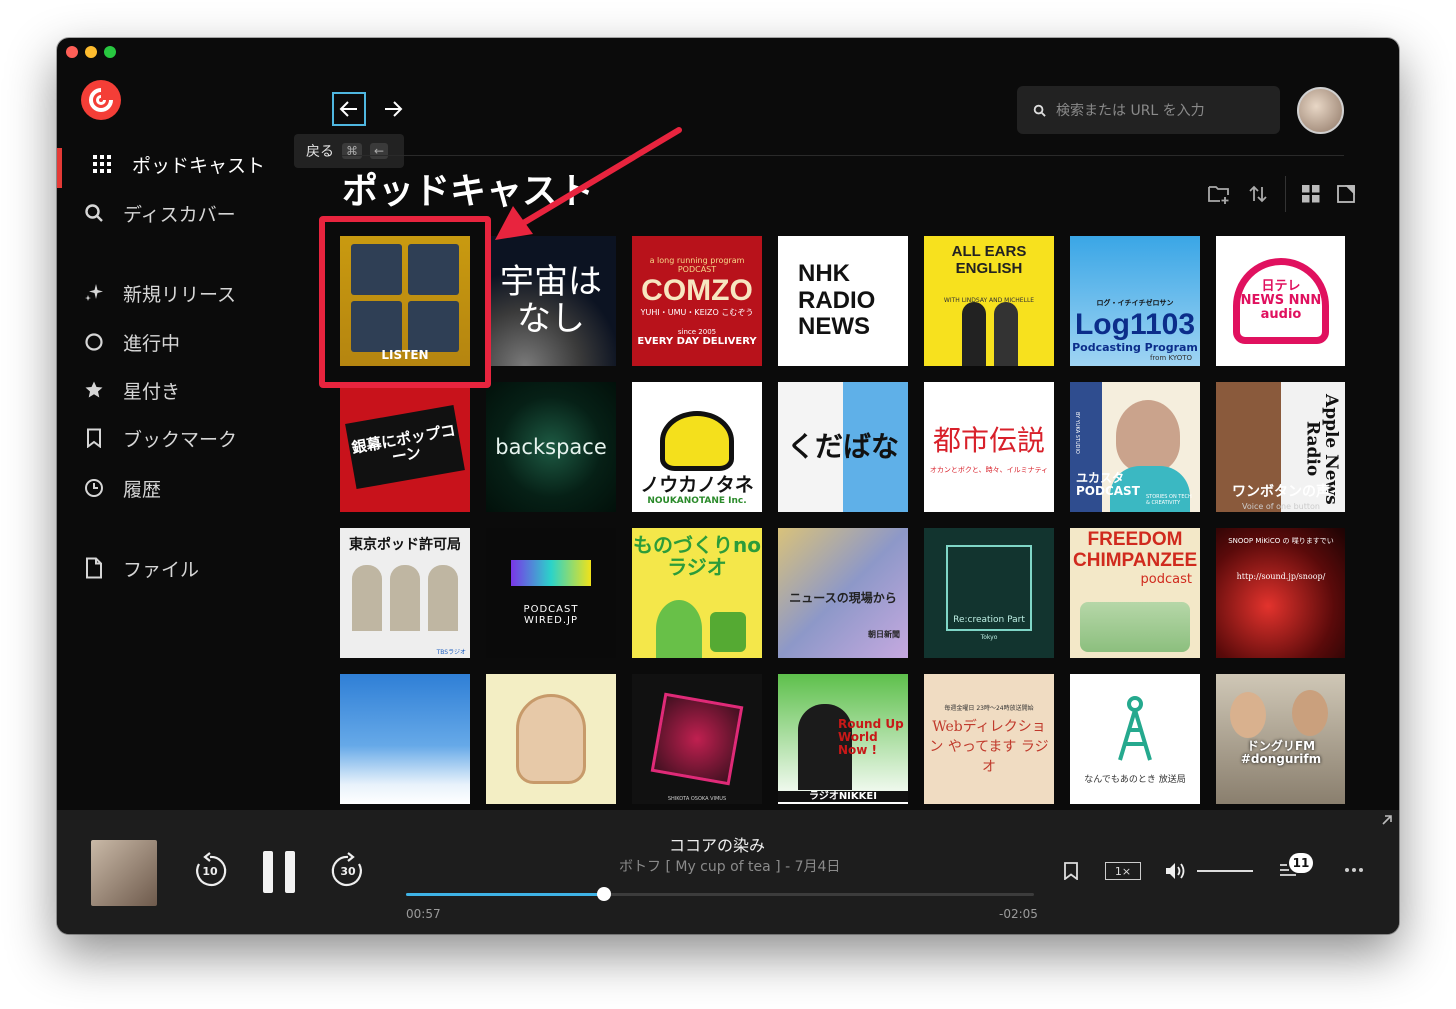 This screenshot has width=1456, height=1009. I want to click on progress-fill, so click(505, 894).